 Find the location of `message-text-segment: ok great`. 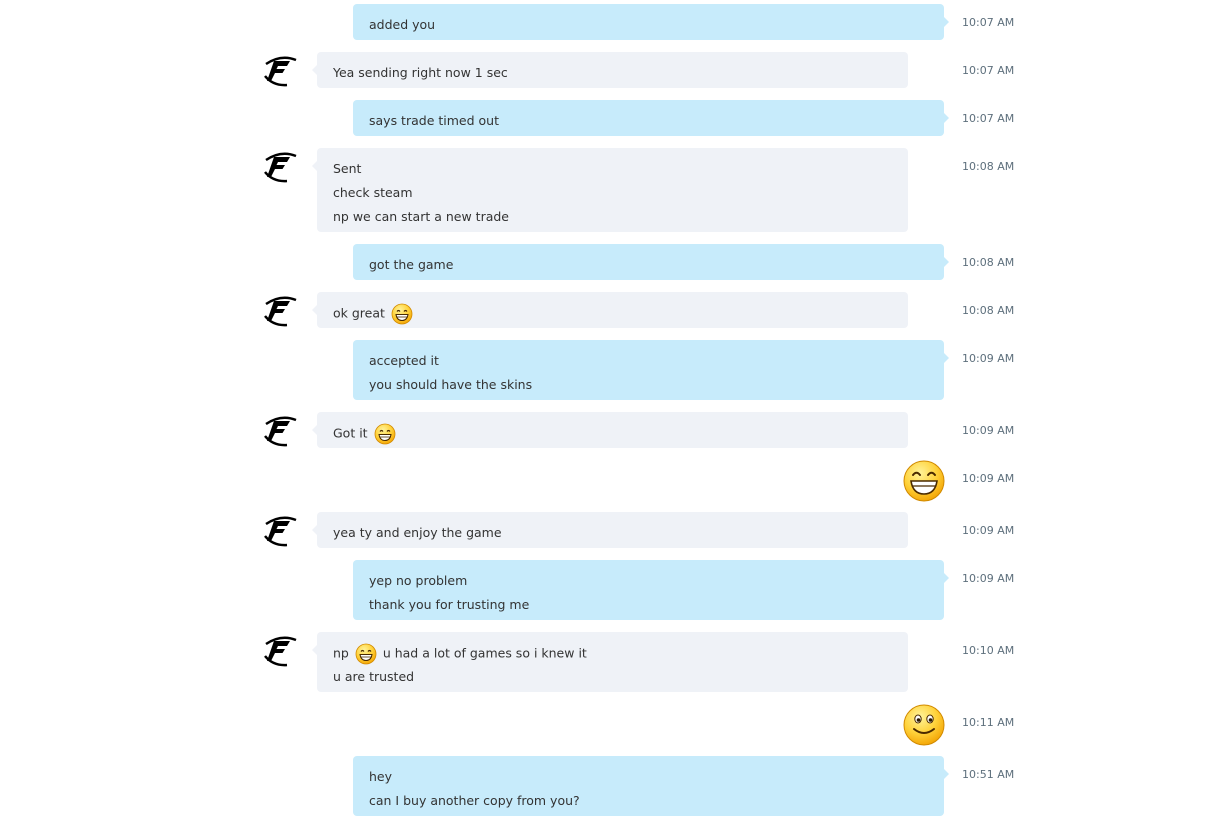

message-text-segment: ok great is located at coordinates (359, 313).